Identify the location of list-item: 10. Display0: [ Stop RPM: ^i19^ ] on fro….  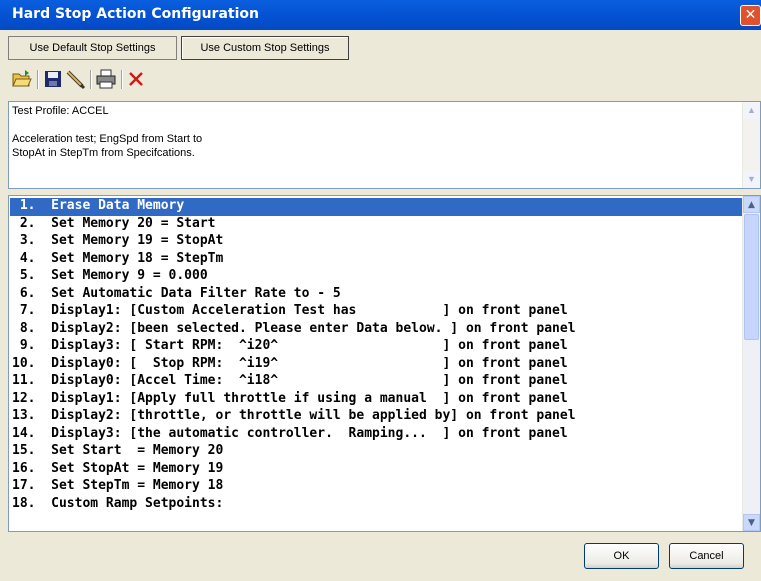
(376, 365).